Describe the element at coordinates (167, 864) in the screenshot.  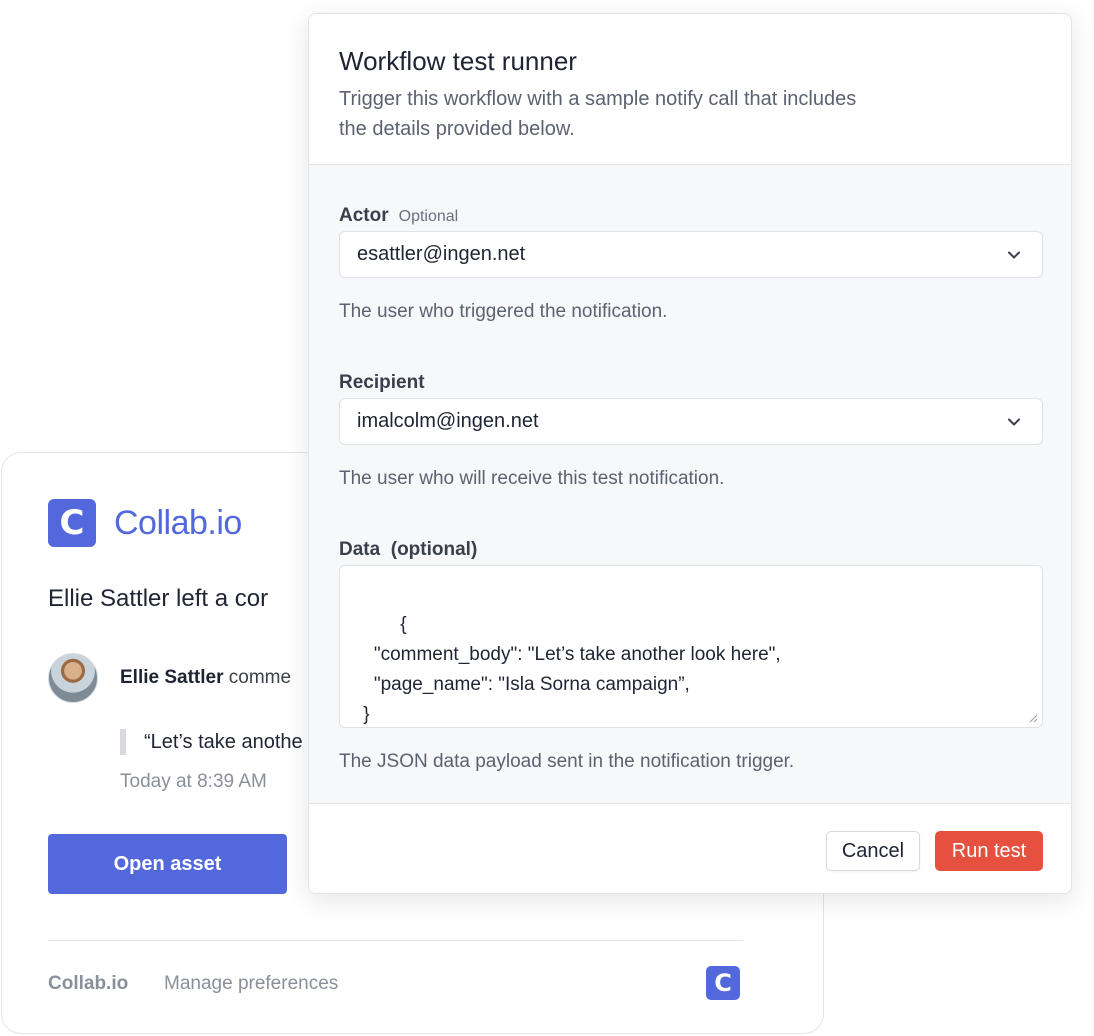
I see `open-asset-button: Open asset` at that location.